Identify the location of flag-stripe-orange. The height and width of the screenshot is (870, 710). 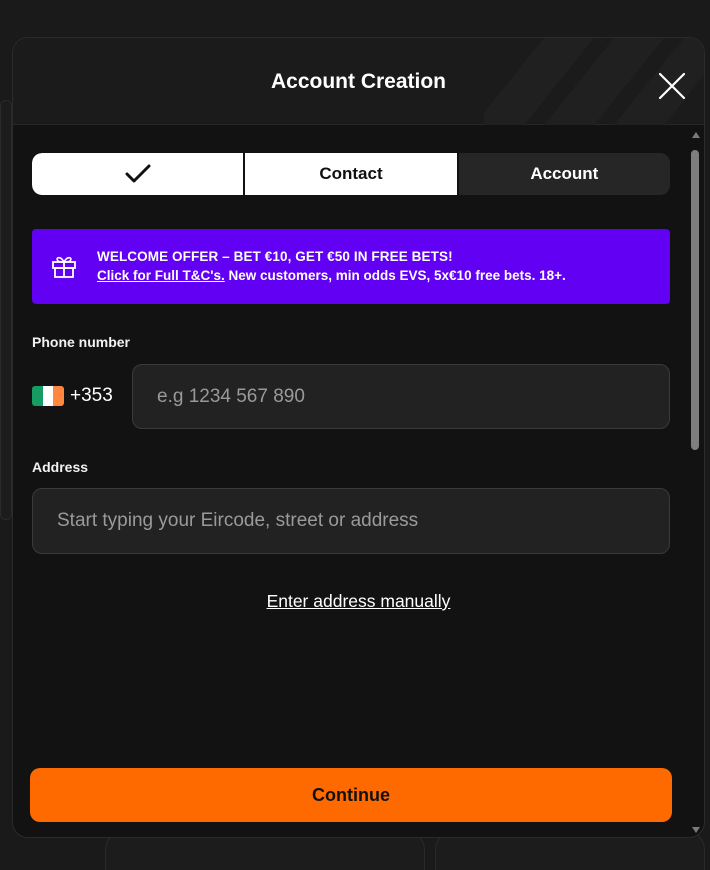
(58, 396).